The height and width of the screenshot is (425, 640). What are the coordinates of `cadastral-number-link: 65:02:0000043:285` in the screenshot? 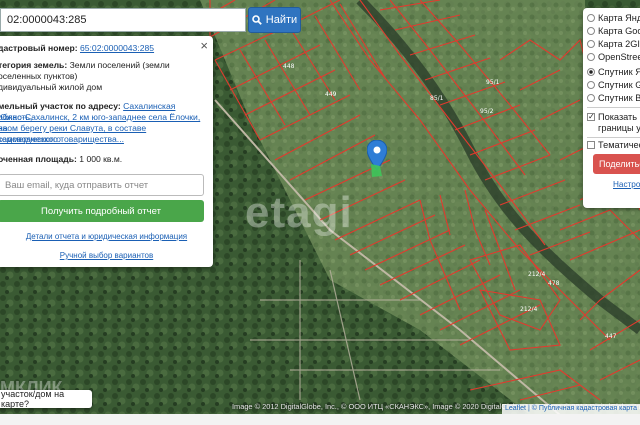 It's located at (117, 48).